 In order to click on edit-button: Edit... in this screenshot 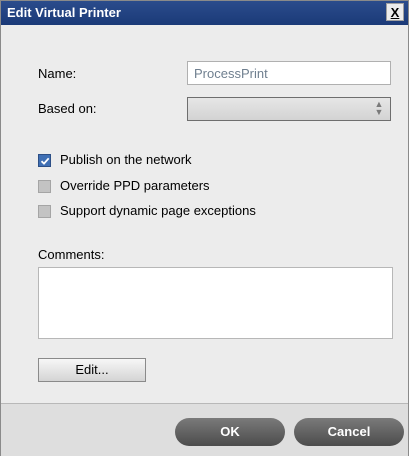, I will do `click(92, 370)`.